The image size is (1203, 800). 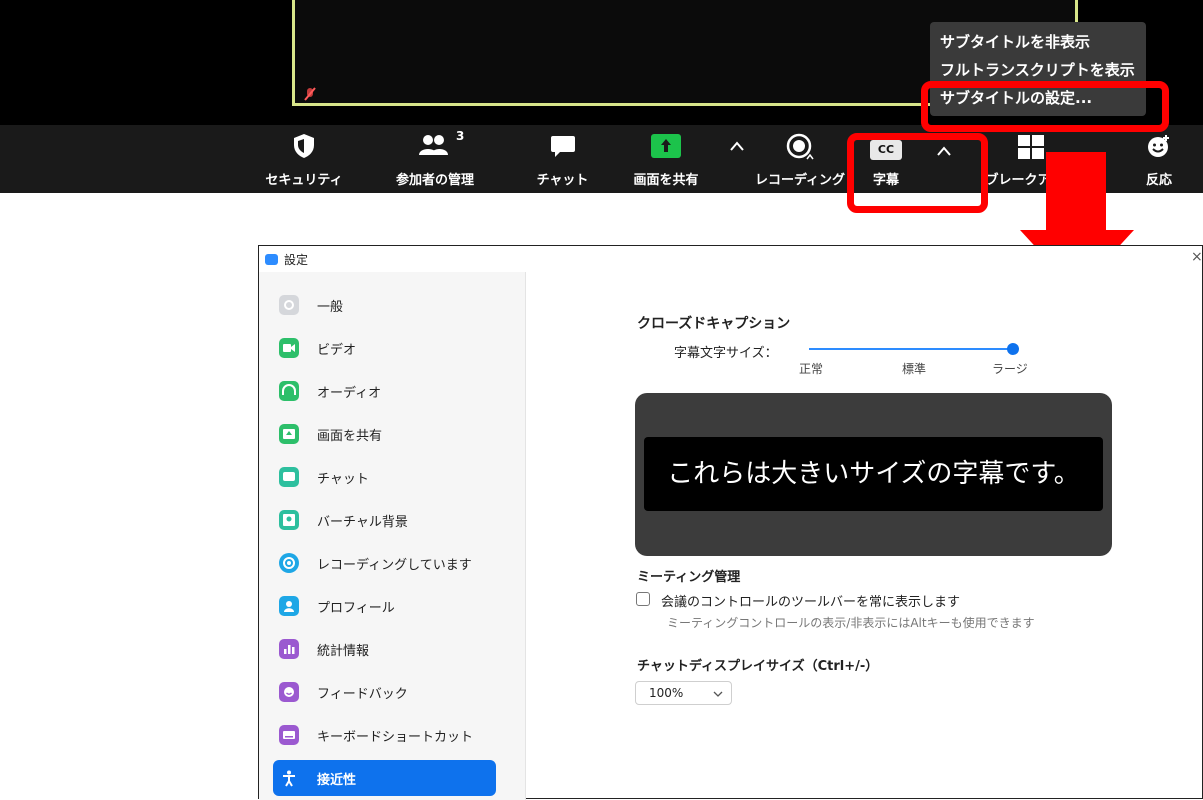 I want to click on video-icon, so click(x=289, y=348).